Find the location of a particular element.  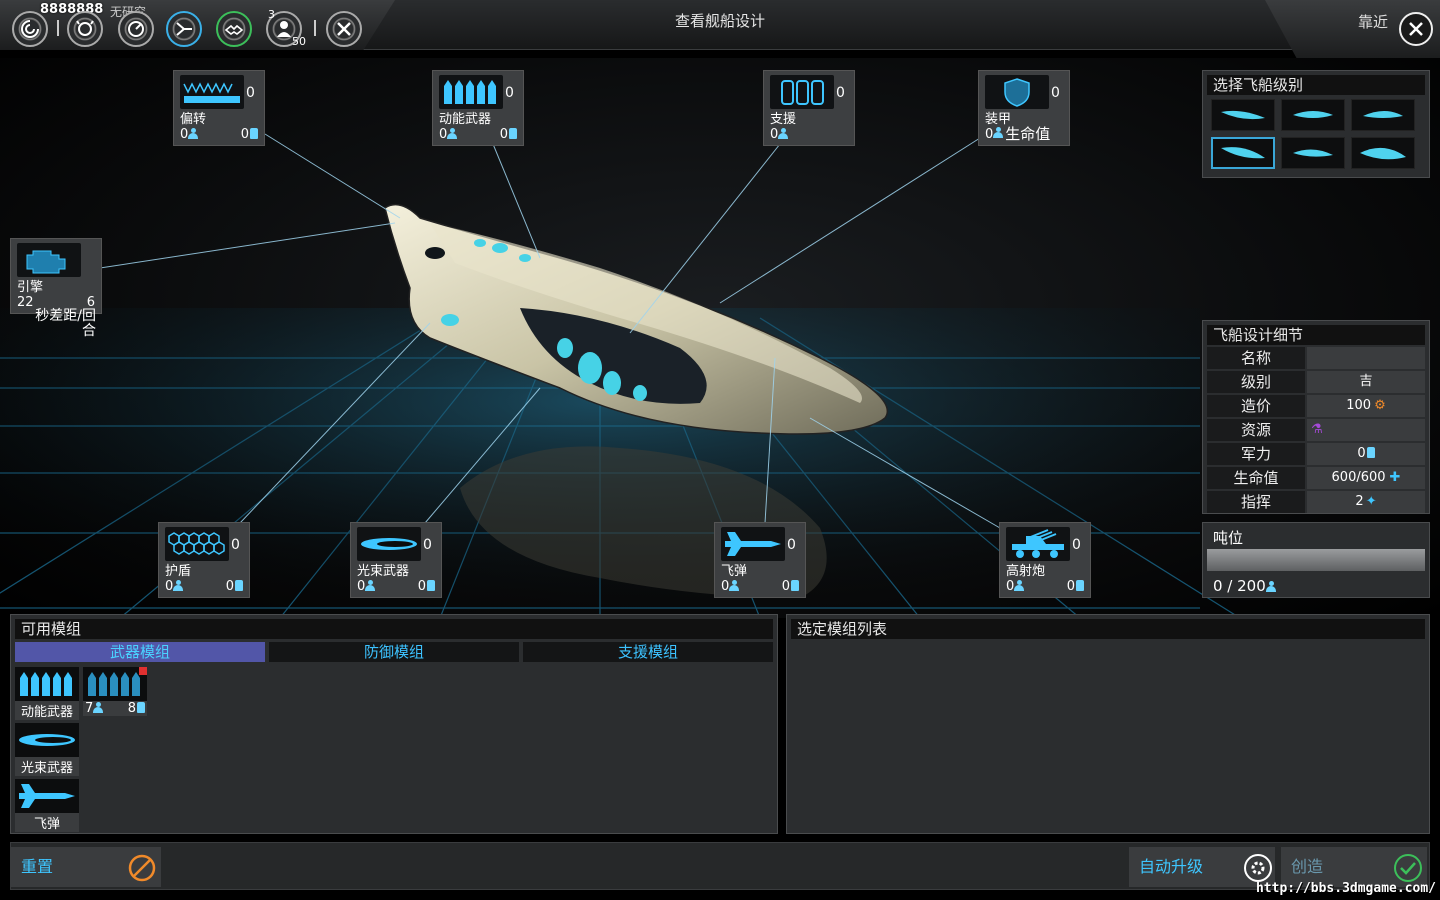

close-button is located at coordinates (1416, 29).